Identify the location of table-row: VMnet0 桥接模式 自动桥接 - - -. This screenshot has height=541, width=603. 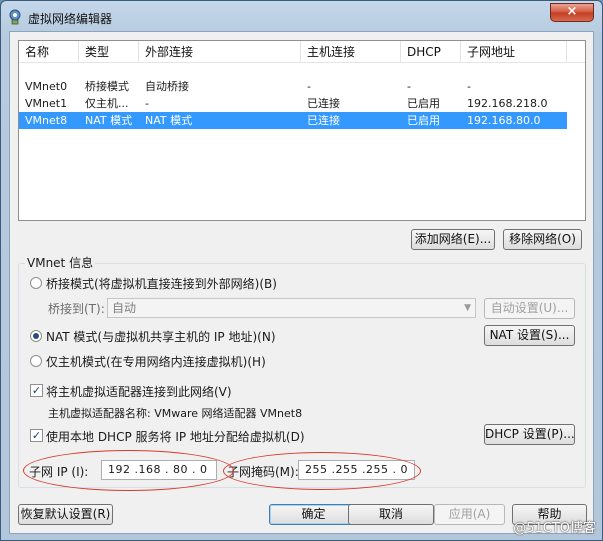
(293, 86).